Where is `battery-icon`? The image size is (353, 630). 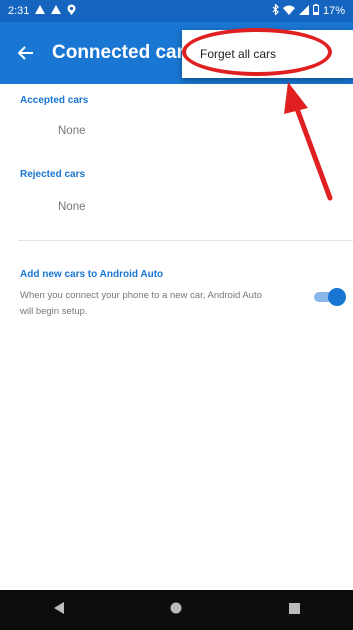 battery-icon is located at coordinates (315, 11).